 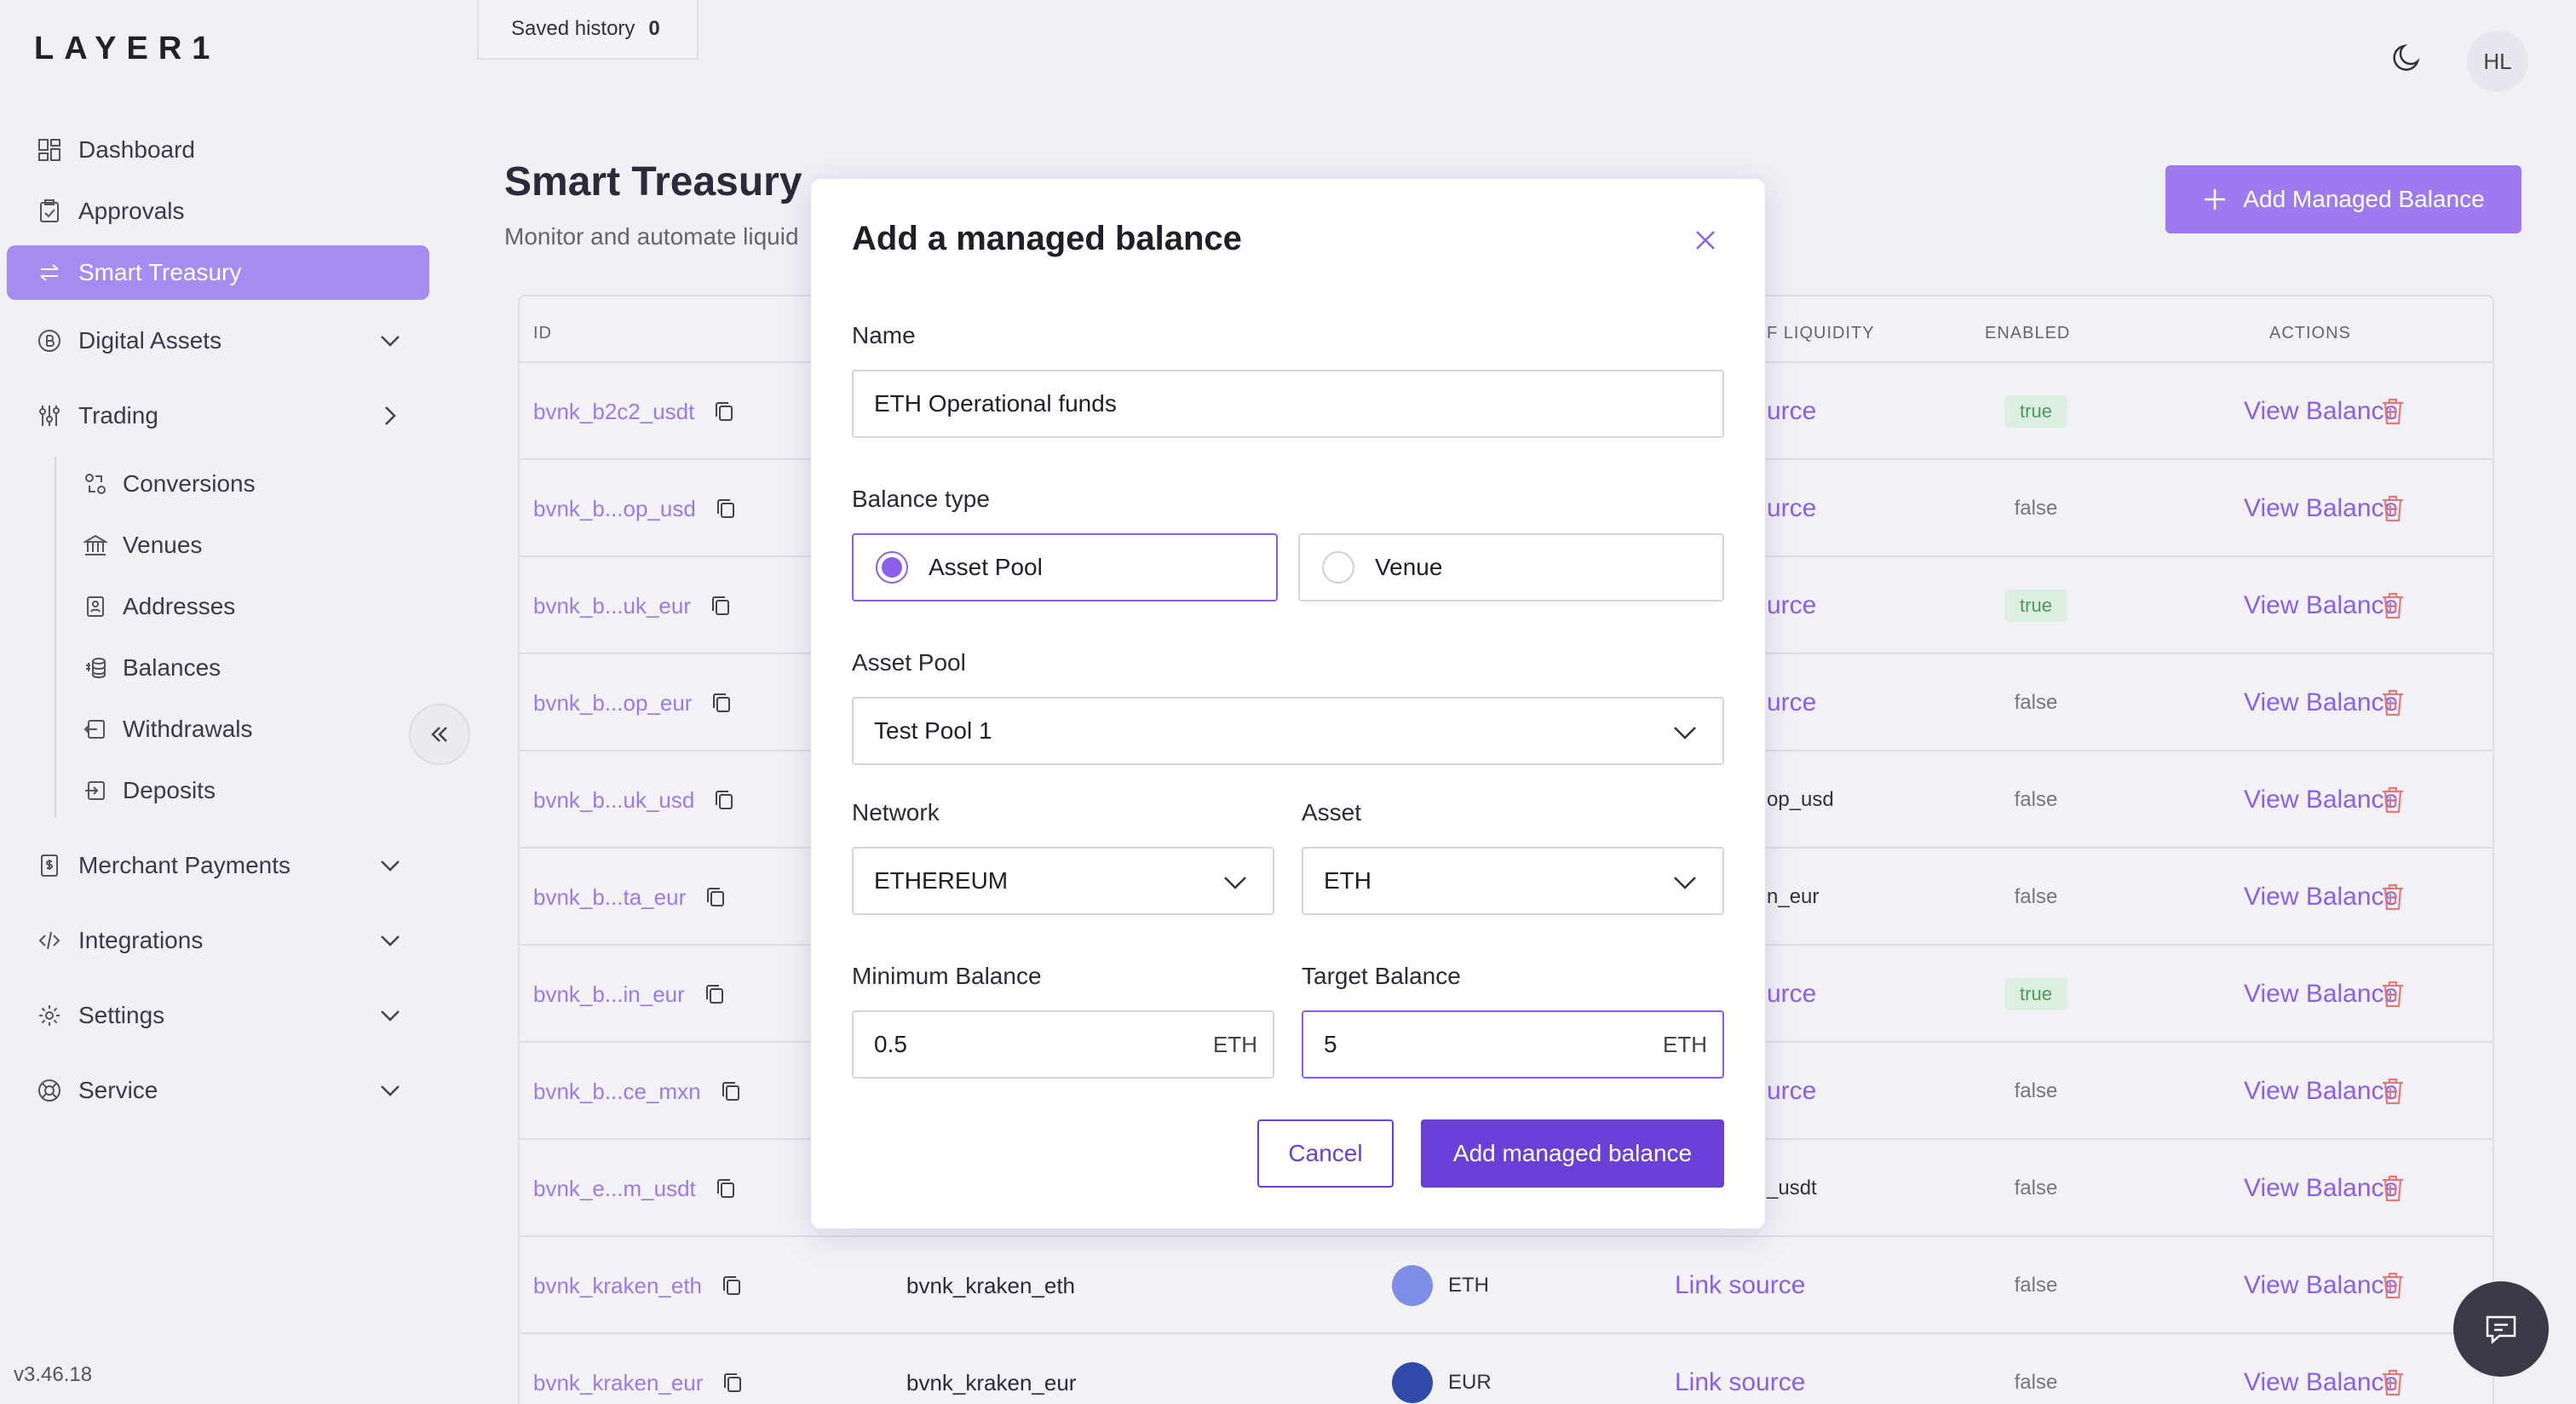 I want to click on row-id-link: bvnk_kraken_eth, so click(x=617, y=1286).